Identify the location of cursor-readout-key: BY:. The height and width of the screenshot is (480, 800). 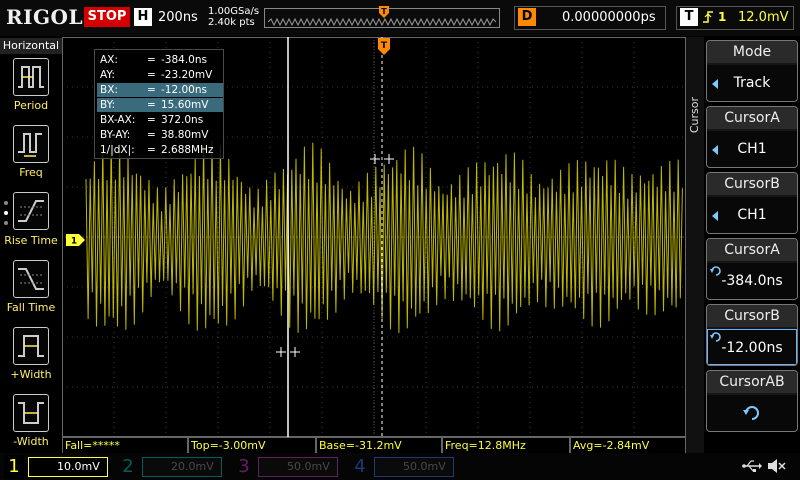
(108, 105).